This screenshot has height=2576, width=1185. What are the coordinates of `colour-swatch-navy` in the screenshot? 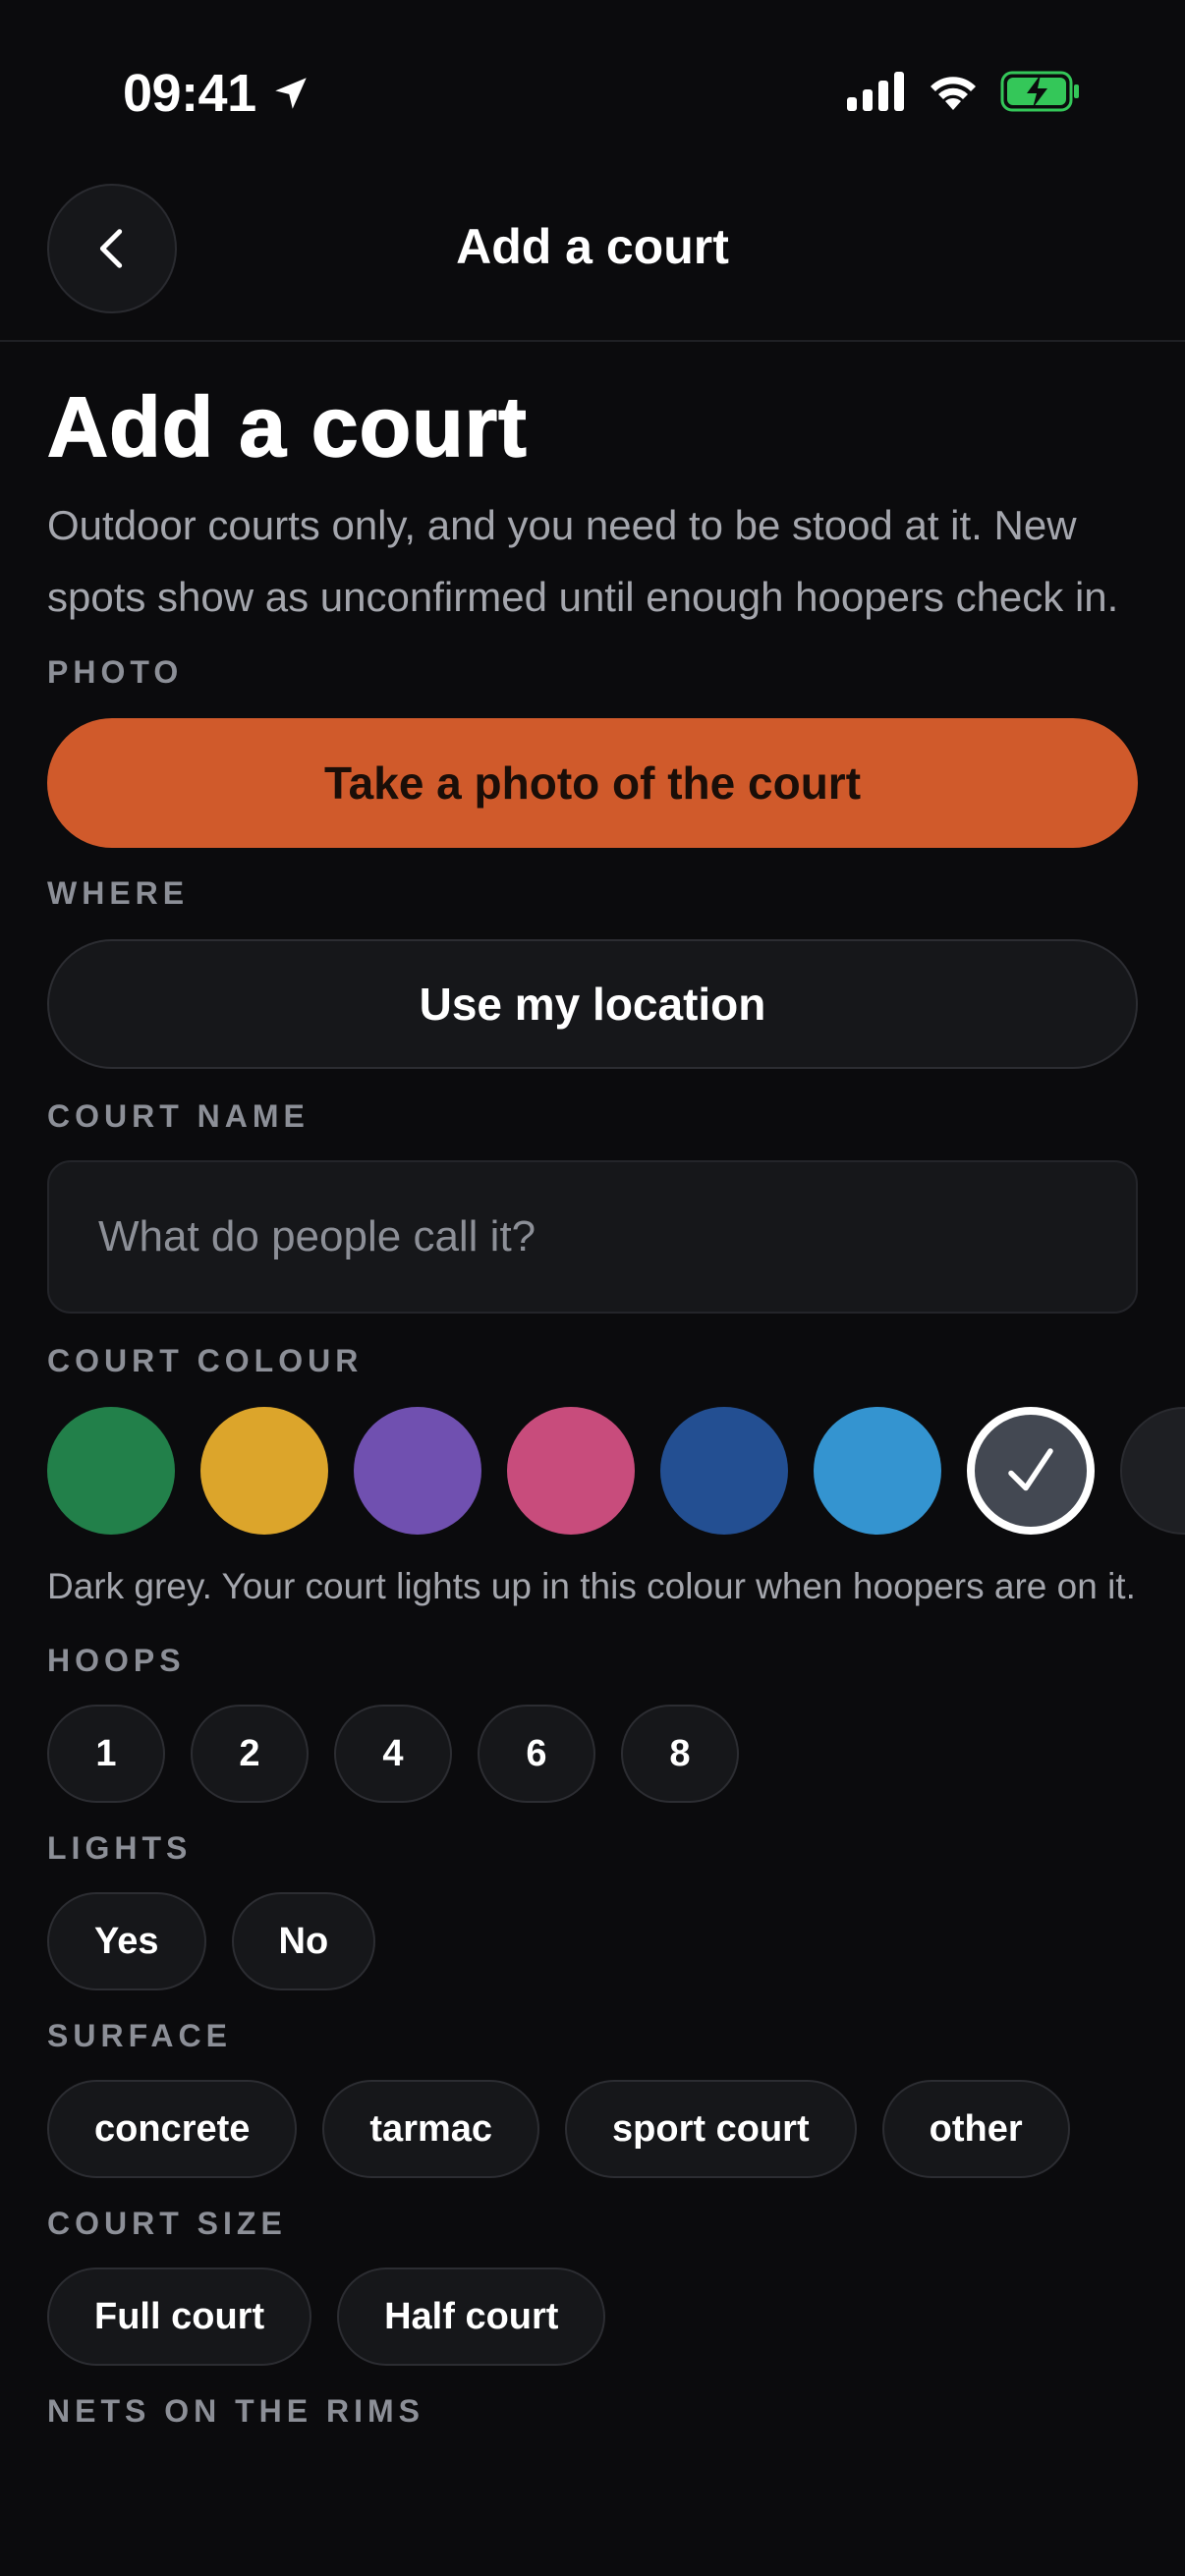 It's located at (724, 1471).